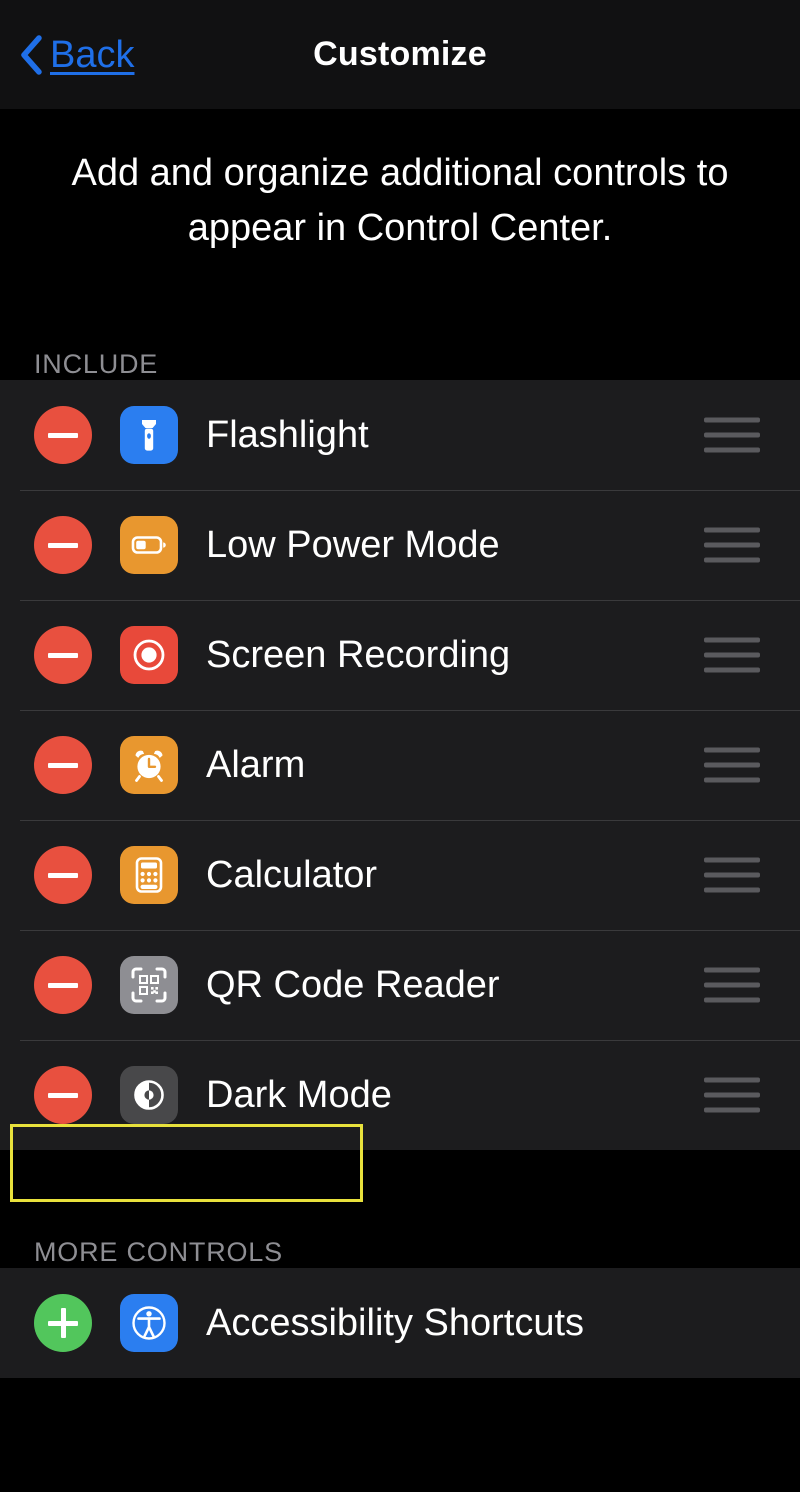  What do you see at coordinates (92, 54) in the screenshot?
I see `back-button-label: Back` at bounding box center [92, 54].